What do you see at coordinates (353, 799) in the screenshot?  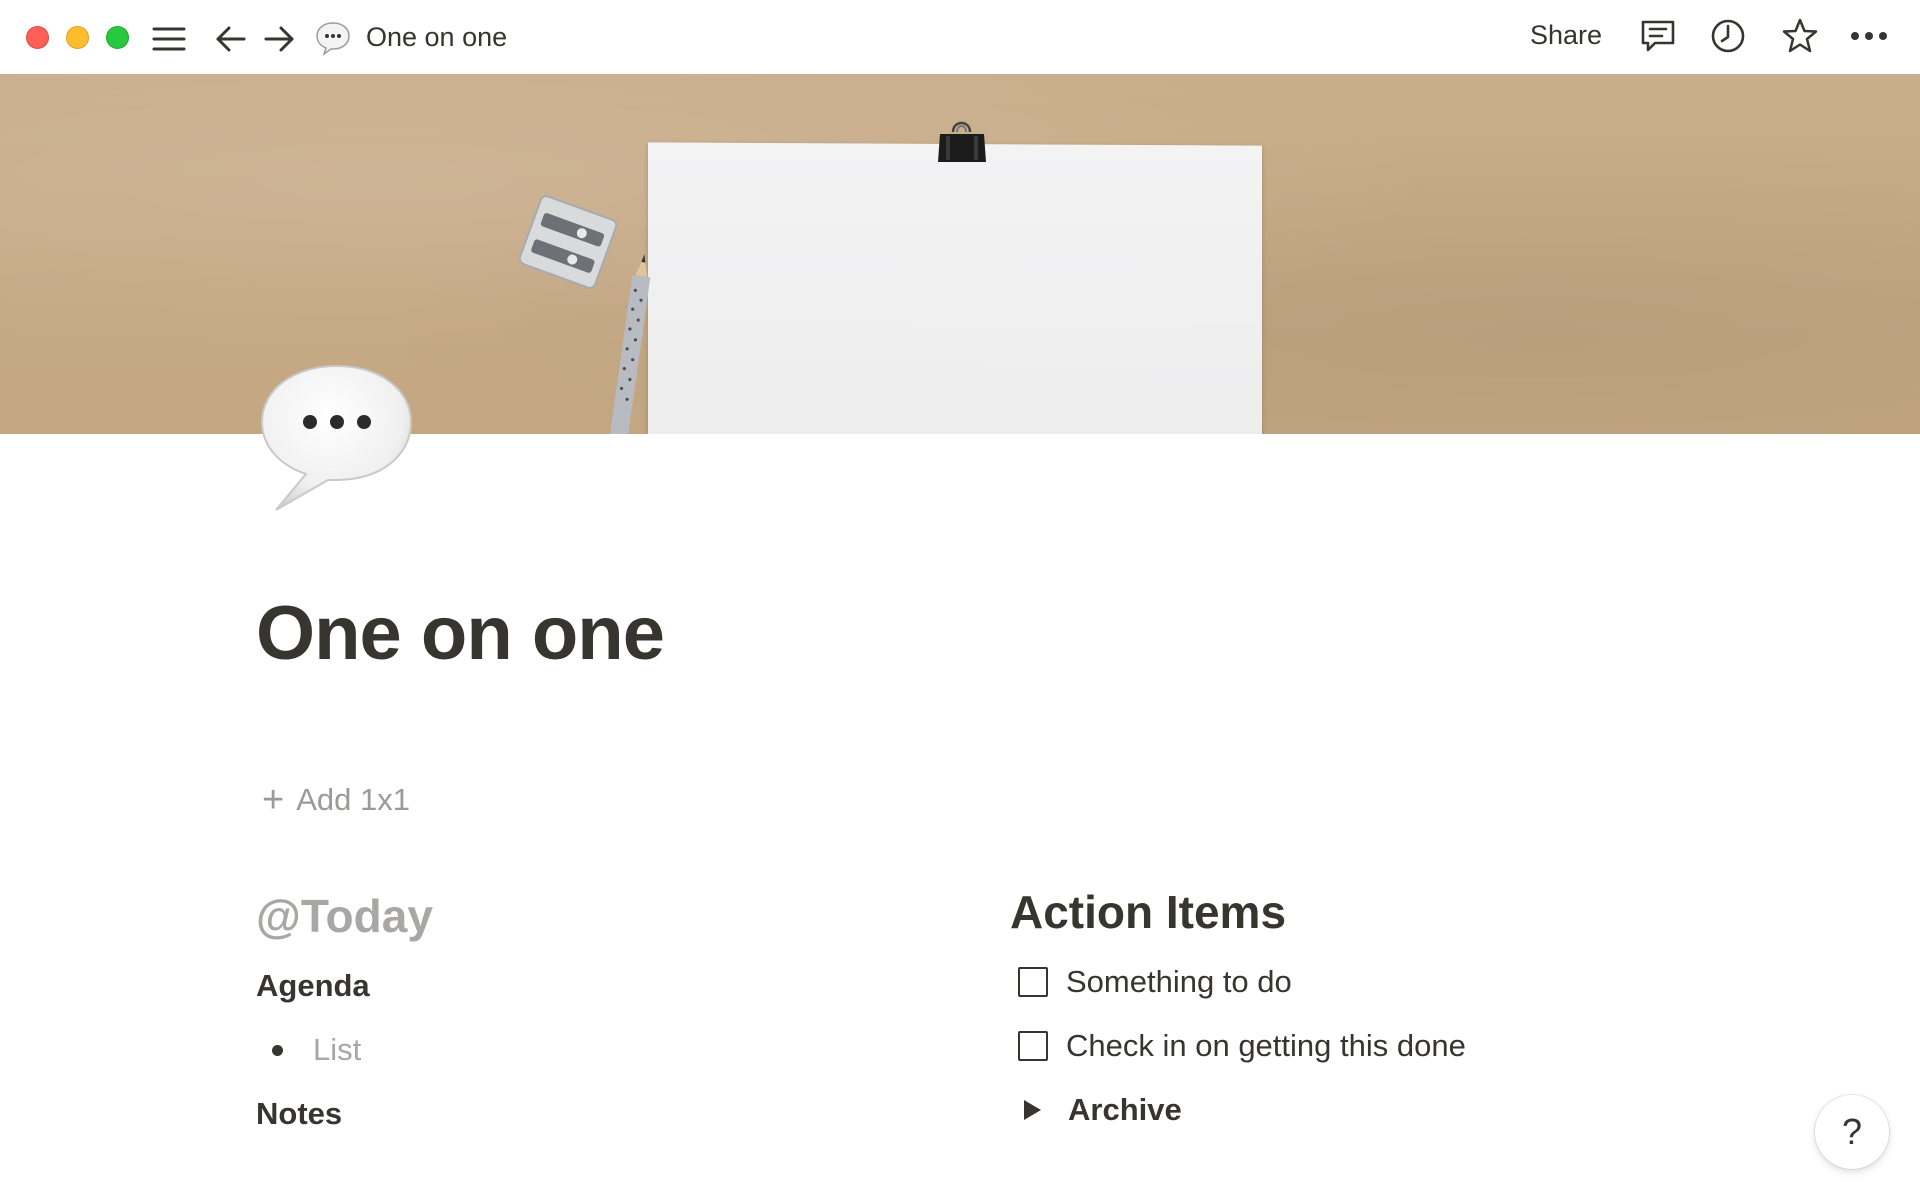 I see `add-1x1-label: Add 1x1` at bounding box center [353, 799].